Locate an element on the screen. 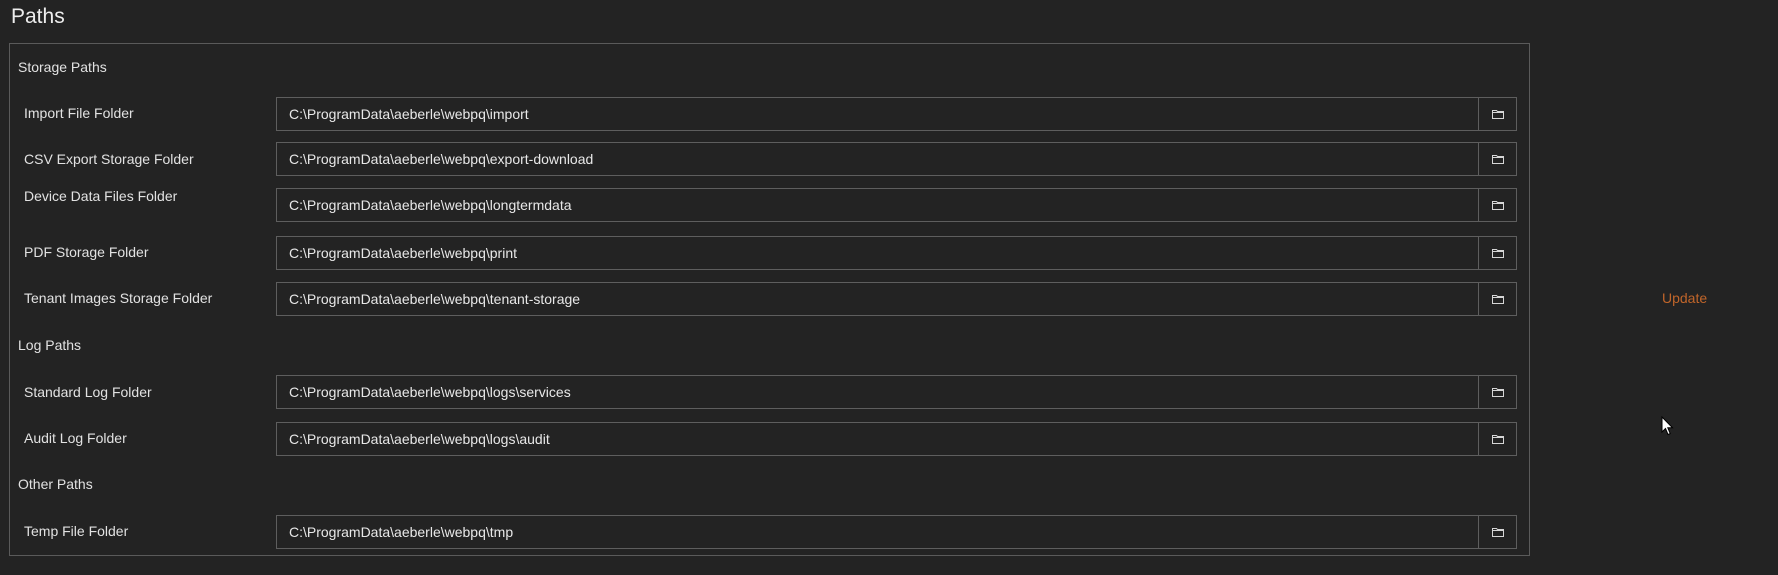 Image resolution: width=1778 pixels, height=575 pixels. import-file-folder-input: C:\ProgramData\aeberle\webpq\import is located at coordinates (877, 114).